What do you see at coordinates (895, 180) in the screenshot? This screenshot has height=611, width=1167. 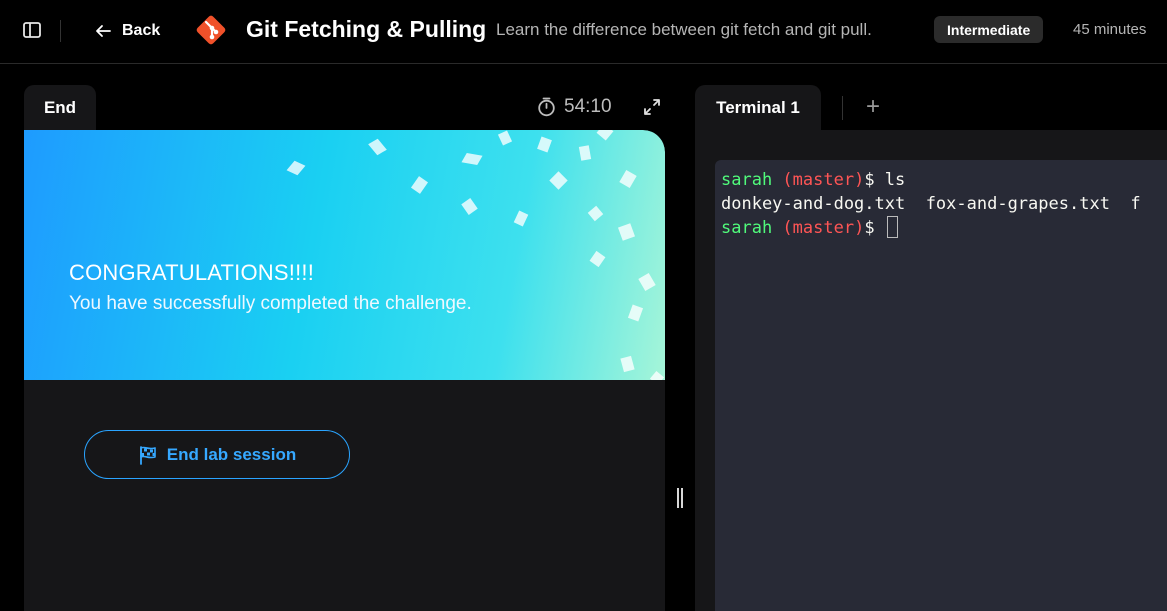 I see `command-text: ls` at bounding box center [895, 180].